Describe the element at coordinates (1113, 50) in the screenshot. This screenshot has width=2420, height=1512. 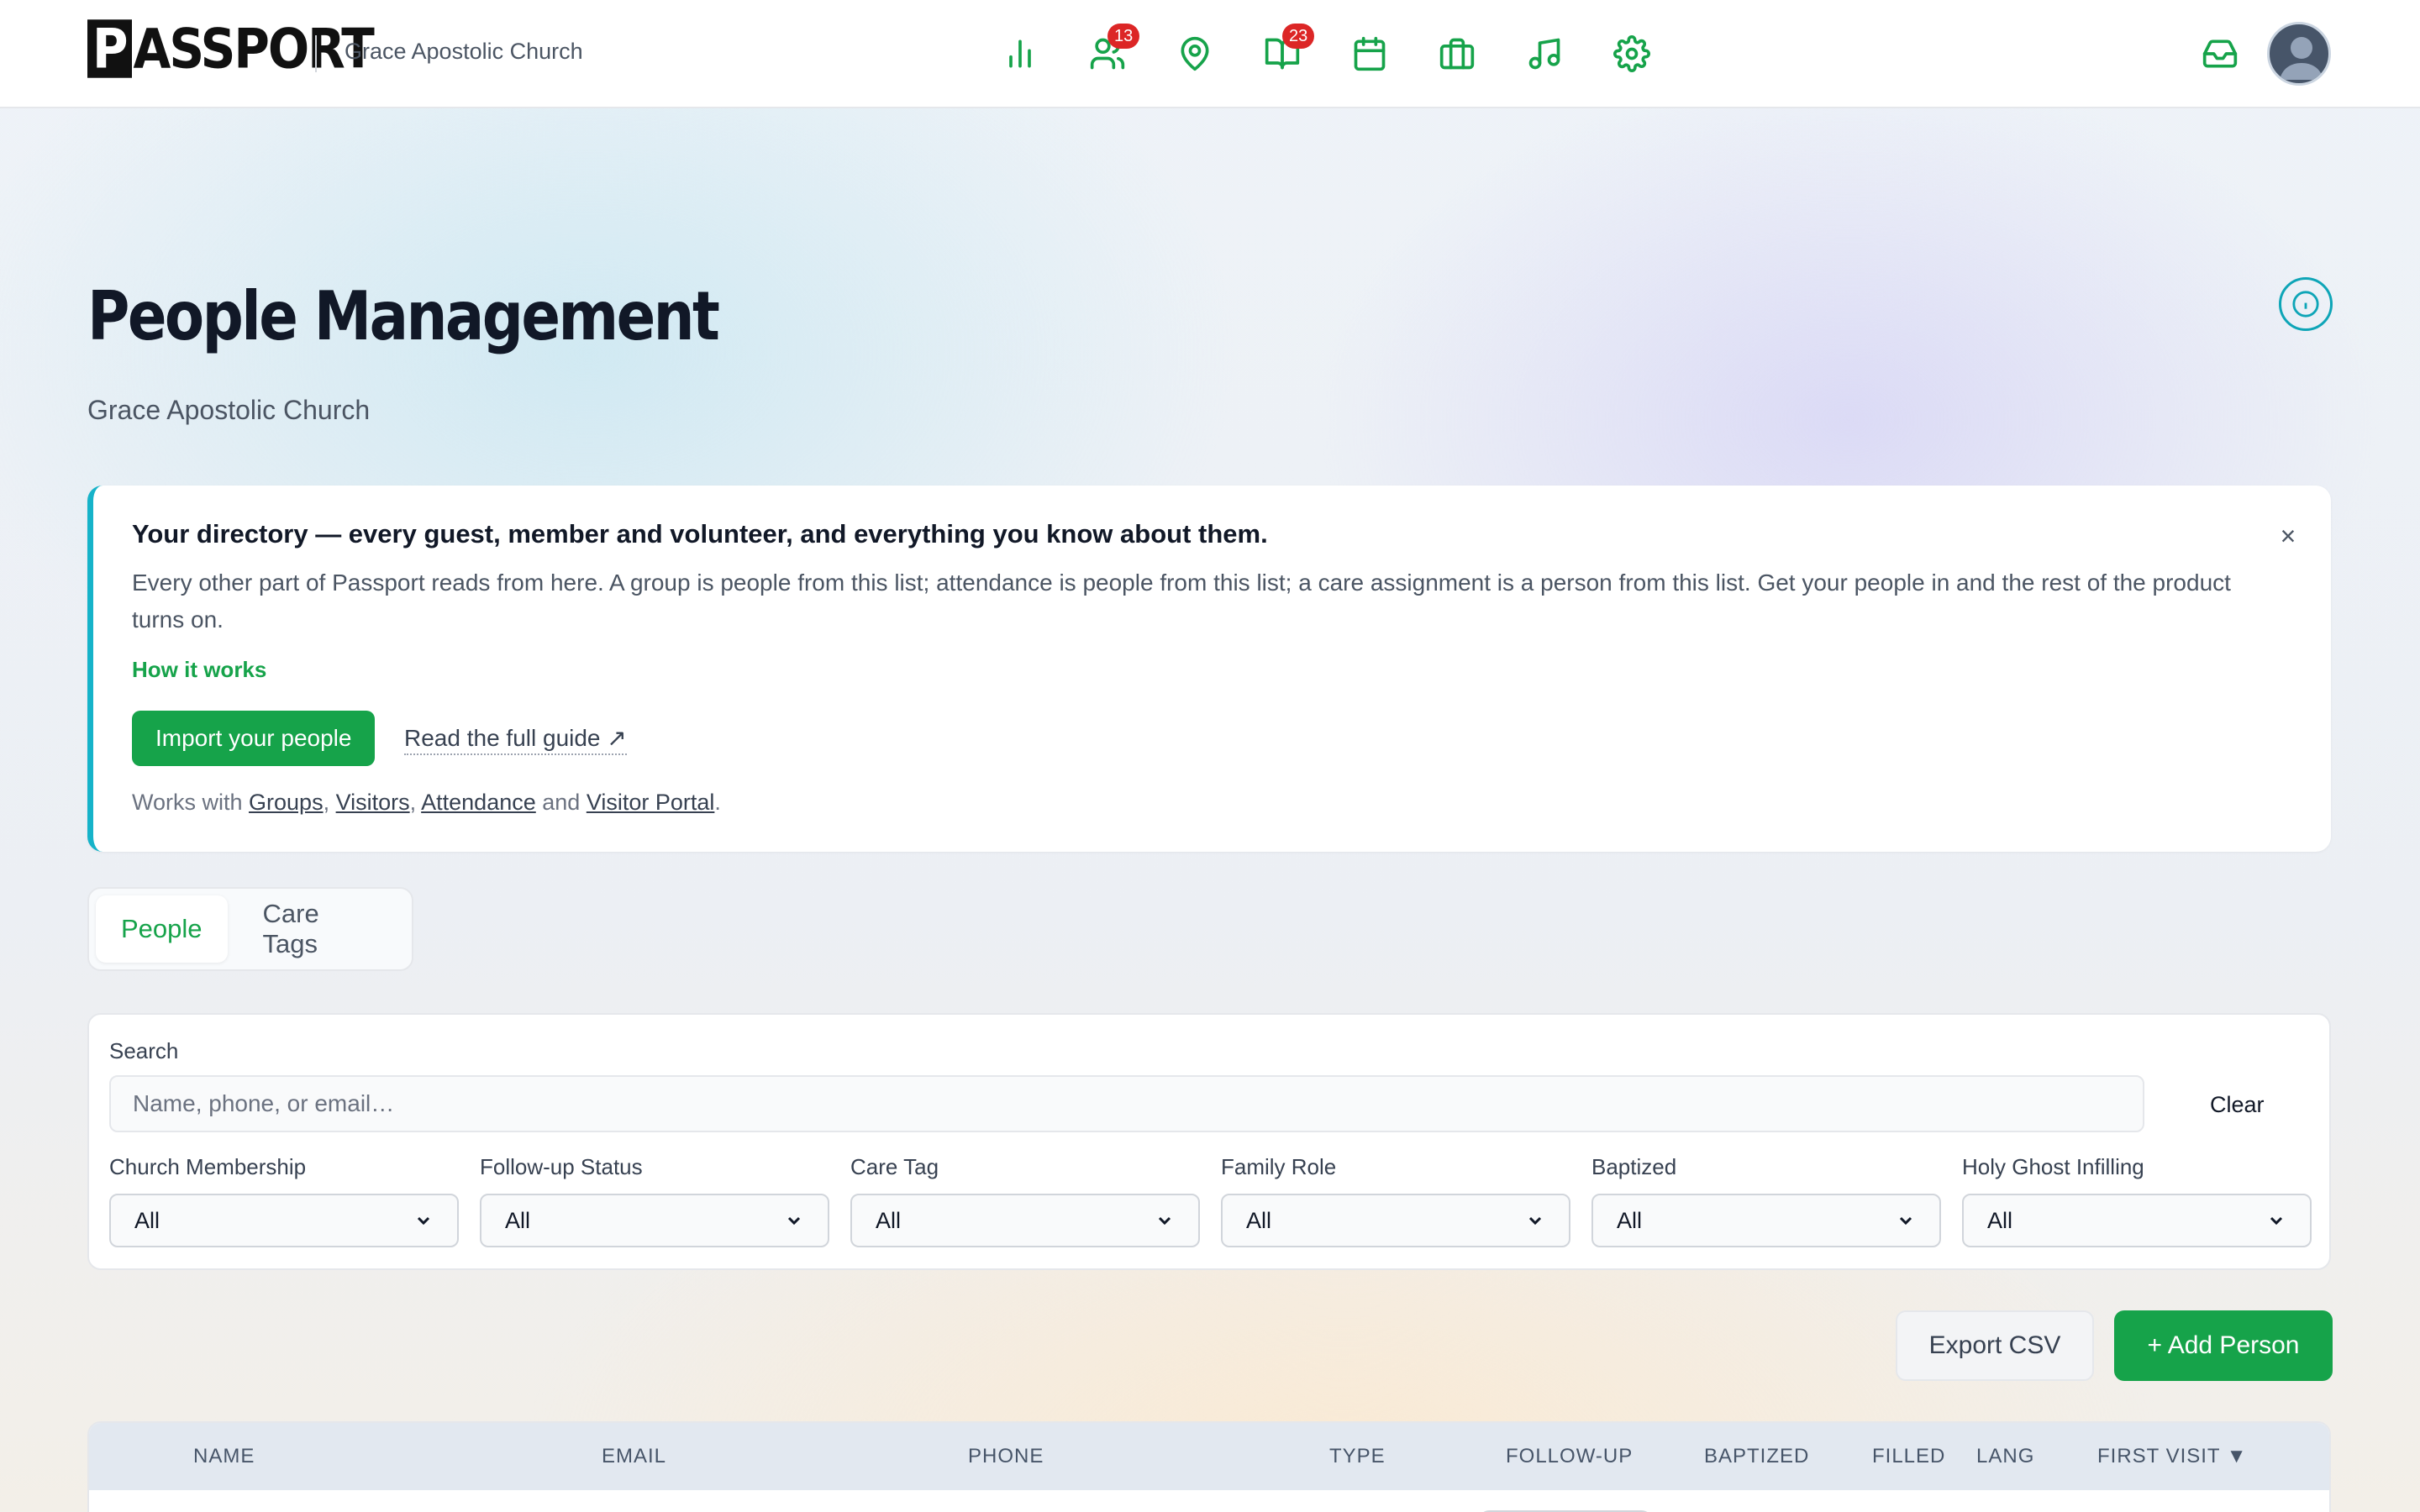
I see `nav-people: 13` at that location.